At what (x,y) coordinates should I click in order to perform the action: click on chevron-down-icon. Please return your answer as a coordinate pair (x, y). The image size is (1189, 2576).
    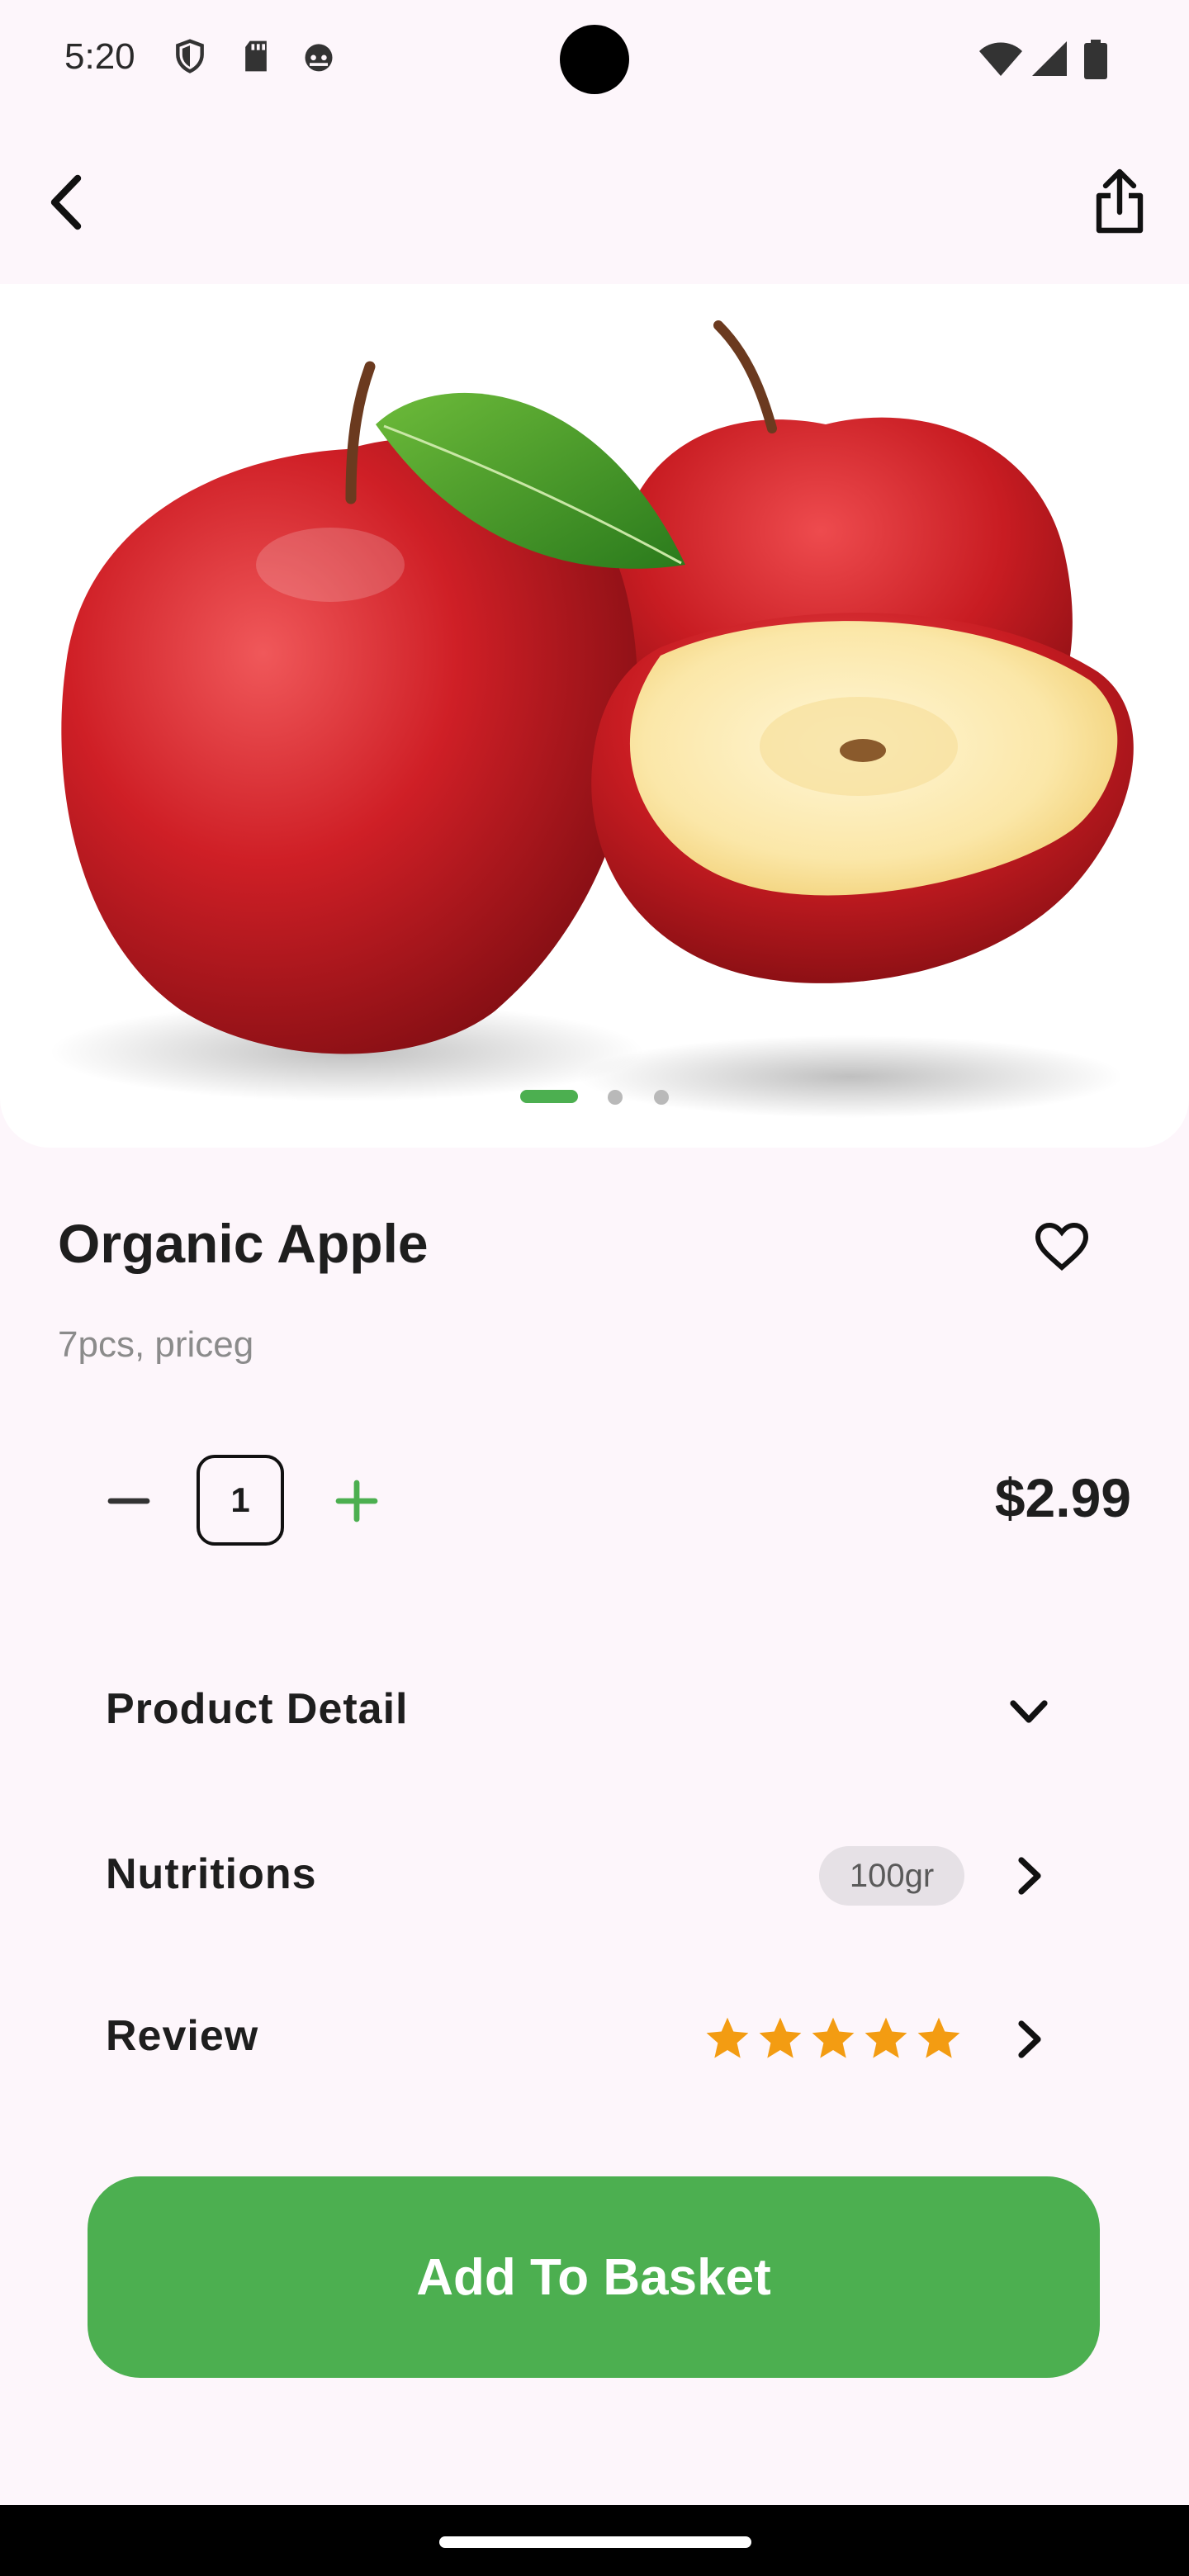
    Looking at the image, I should click on (1029, 1711).